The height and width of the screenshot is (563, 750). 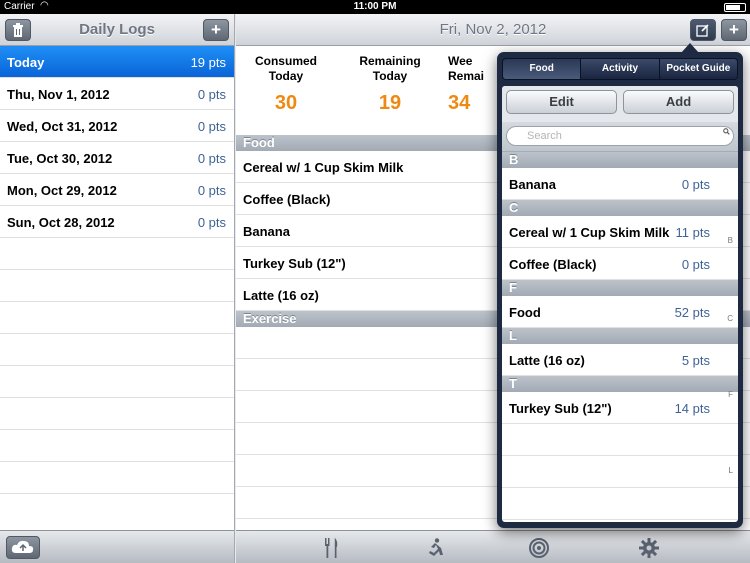 I want to click on main-title: Fri, Nov 2, 2012, so click(x=493, y=29).